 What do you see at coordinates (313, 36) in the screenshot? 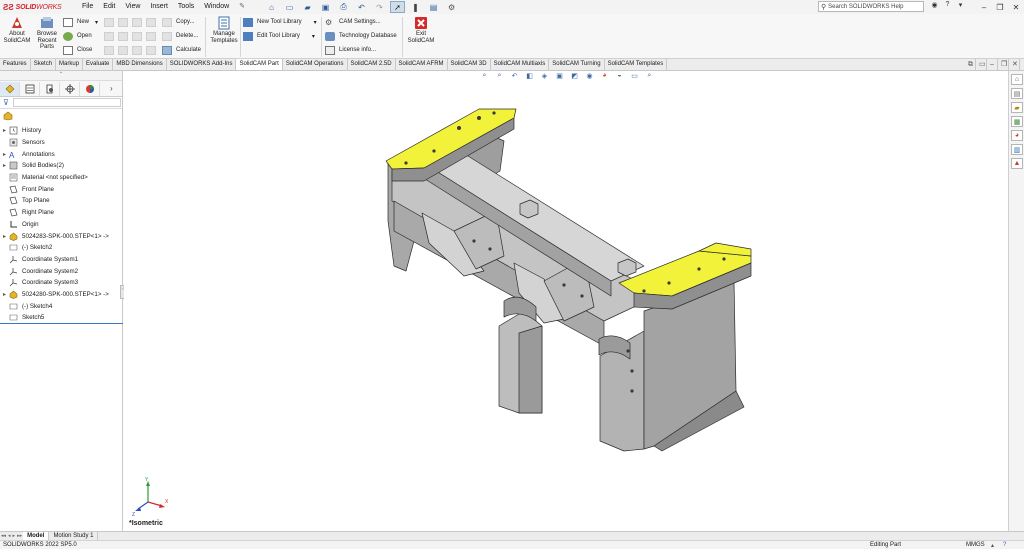
I see `edit-tool-library-dropdown-icon: ▾` at bounding box center [313, 36].